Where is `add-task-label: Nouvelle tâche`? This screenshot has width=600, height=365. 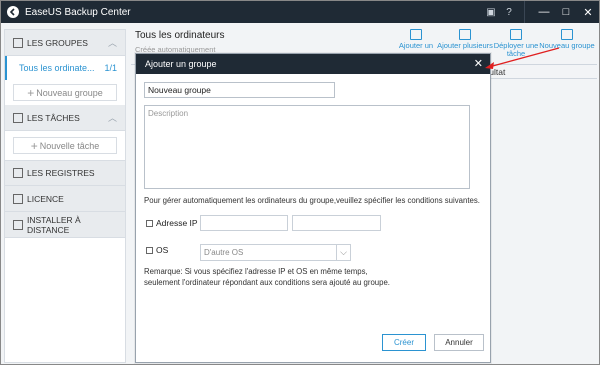
add-task-label: Nouvelle tâche is located at coordinates (69, 145).